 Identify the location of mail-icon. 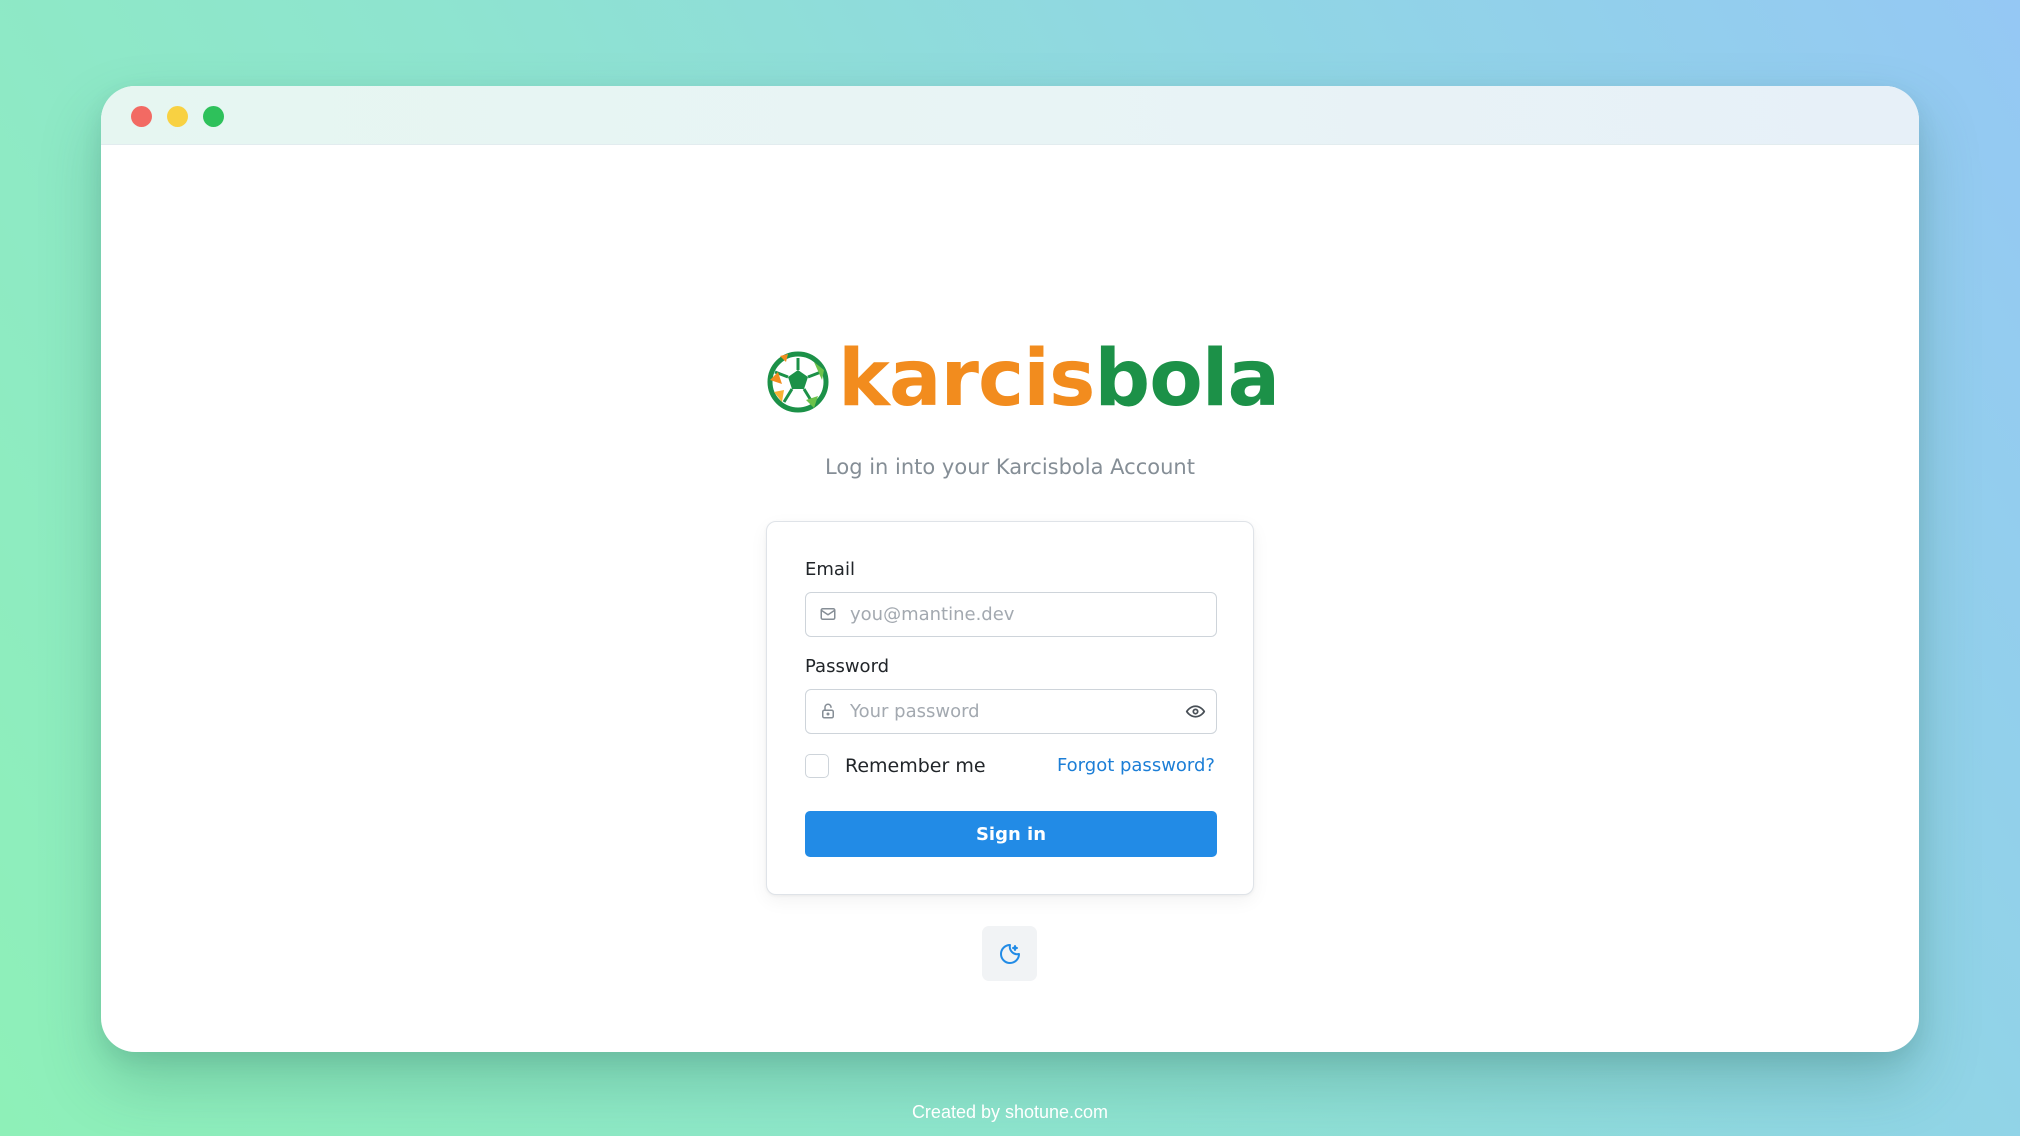
(828, 614).